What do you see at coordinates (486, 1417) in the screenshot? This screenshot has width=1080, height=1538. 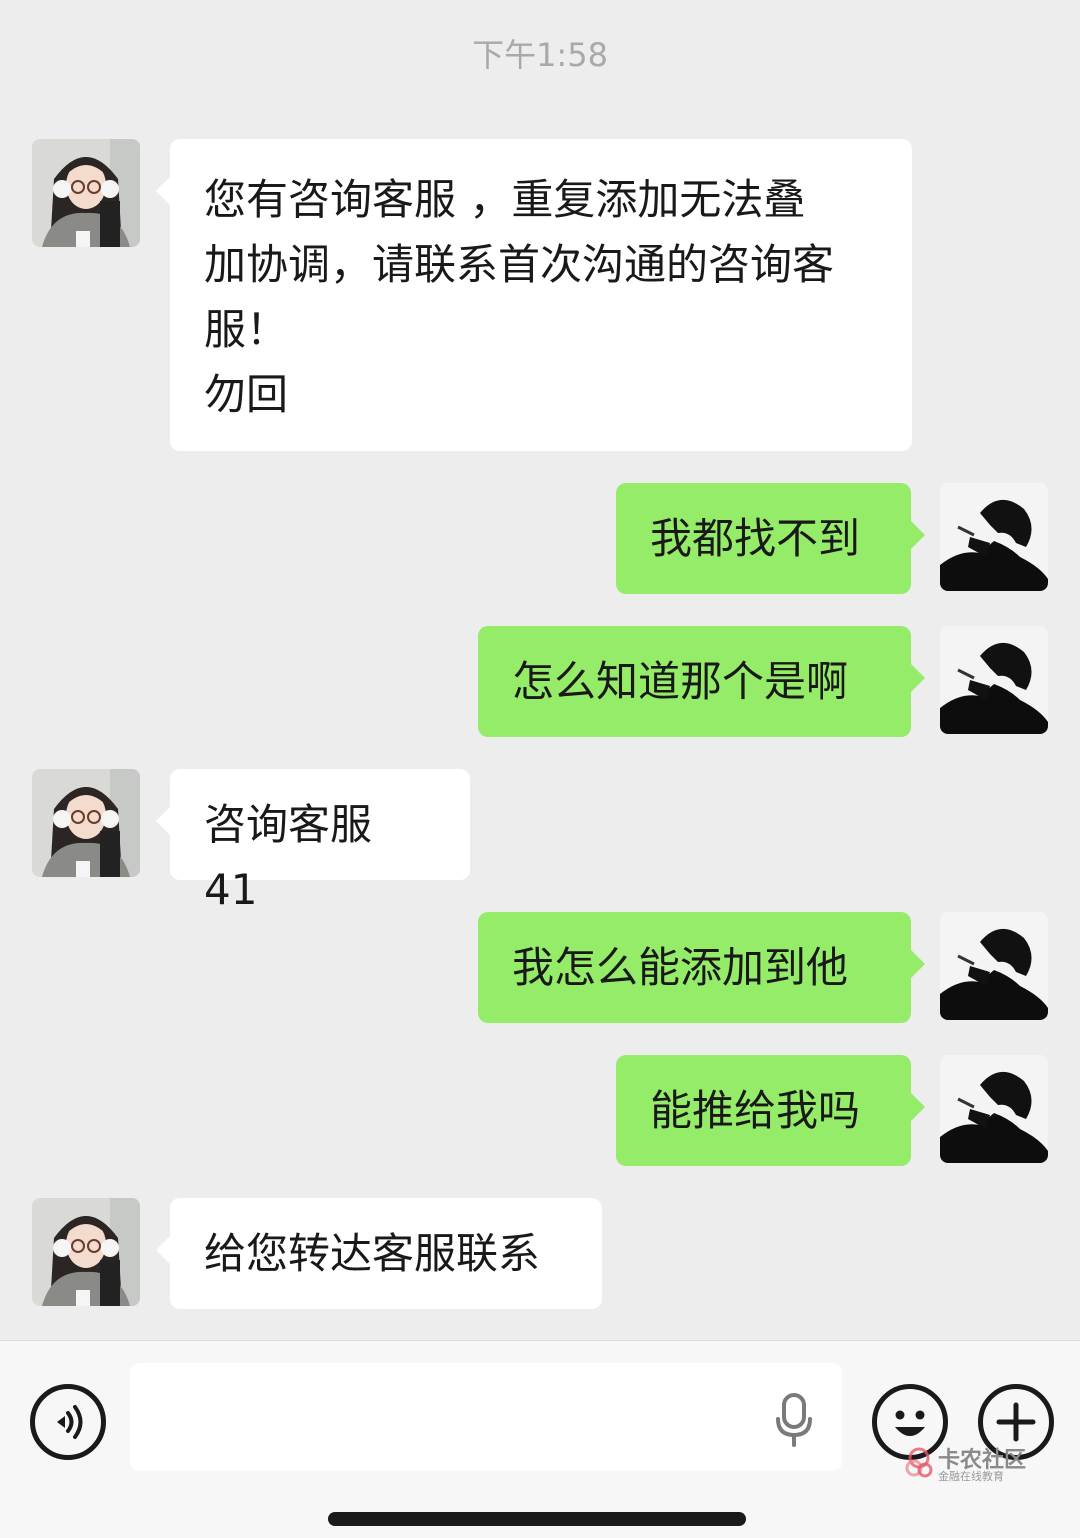 I see `message-input` at bounding box center [486, 1417].